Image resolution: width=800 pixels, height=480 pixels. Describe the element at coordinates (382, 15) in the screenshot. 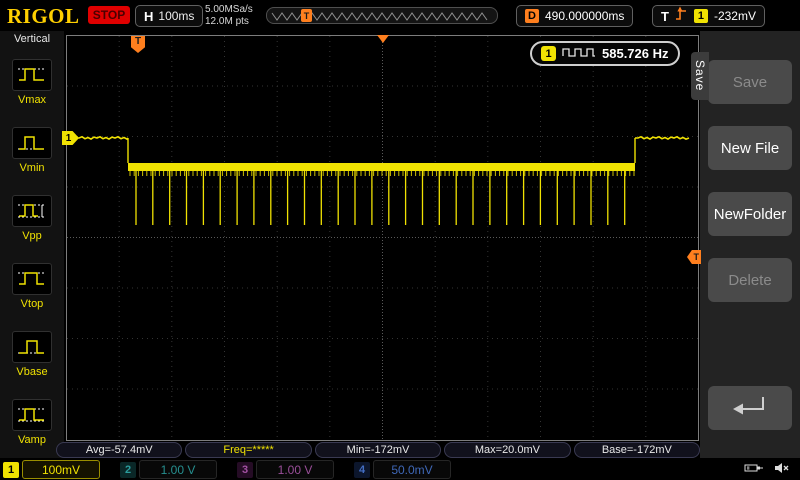

I see `horizontal-position-bar: T` at that location.